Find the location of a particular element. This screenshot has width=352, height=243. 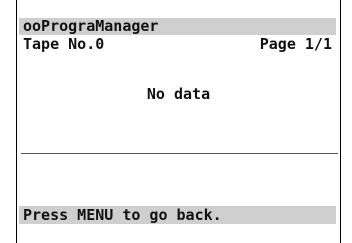

page-indicator: Page 1/1 is located at coordinates (295, 44).